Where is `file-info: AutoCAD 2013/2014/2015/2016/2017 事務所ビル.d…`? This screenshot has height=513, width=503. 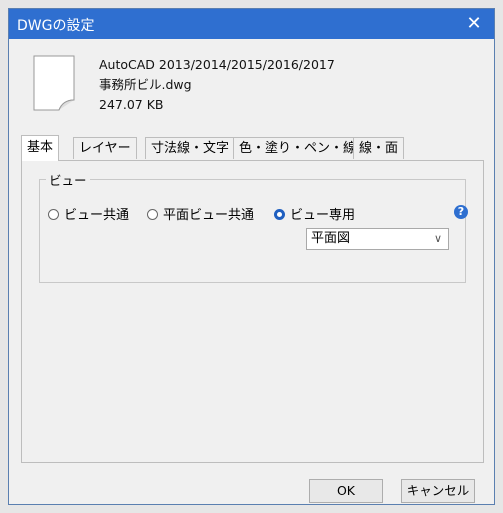 file-info: AutoCAD 2013/2014/2015/2016/2017 事務所ビル.d… is located at coordinates (217, 85).